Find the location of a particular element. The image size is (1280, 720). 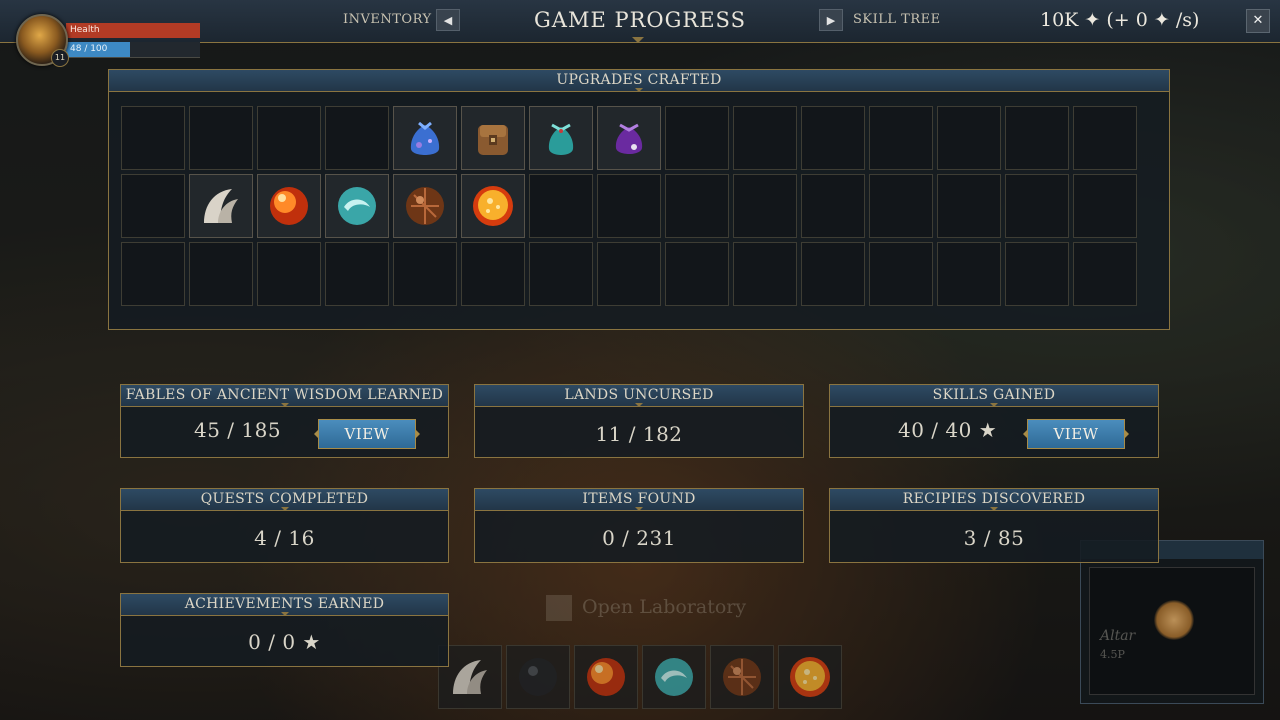

achievements-title: ACHIEVEMENTS EARNED is located at coordinates (284, 605).